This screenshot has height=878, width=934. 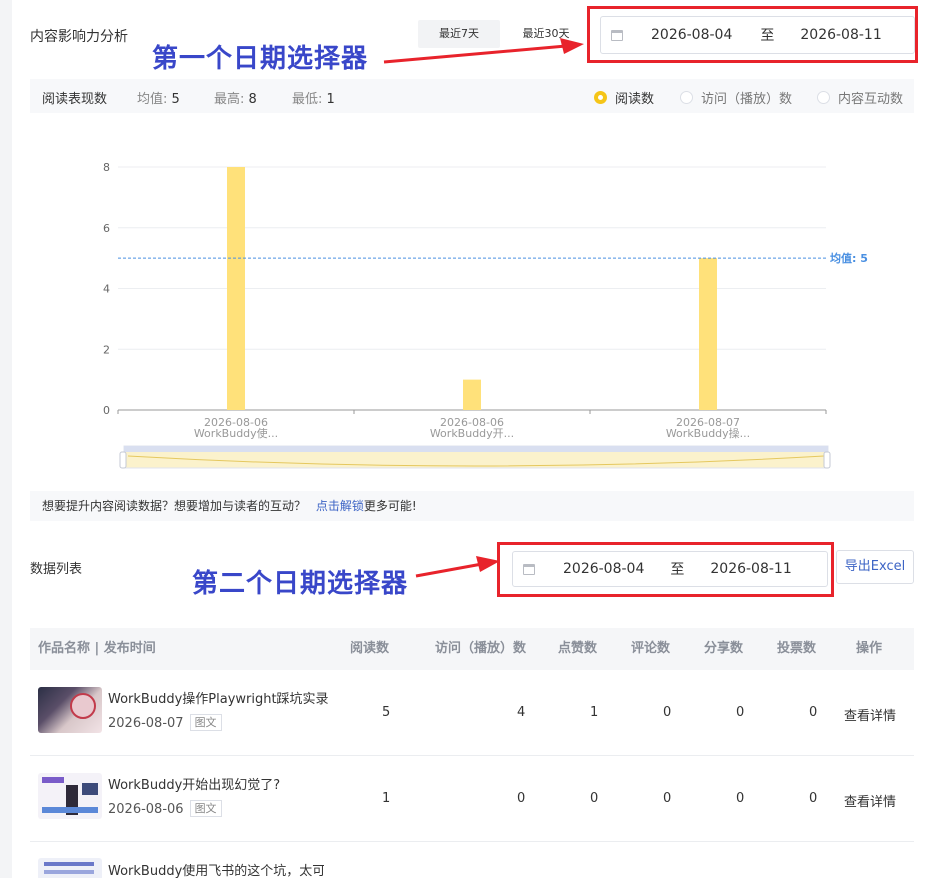 I want to click on col-title: 作品名称 | 发布时间, so click(x=97, y=648).